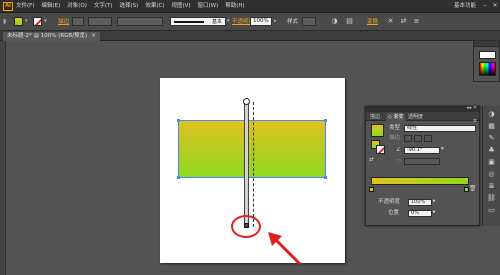 The image size is (500, 275). I want to click on variable-width-field, so click(100, 21).